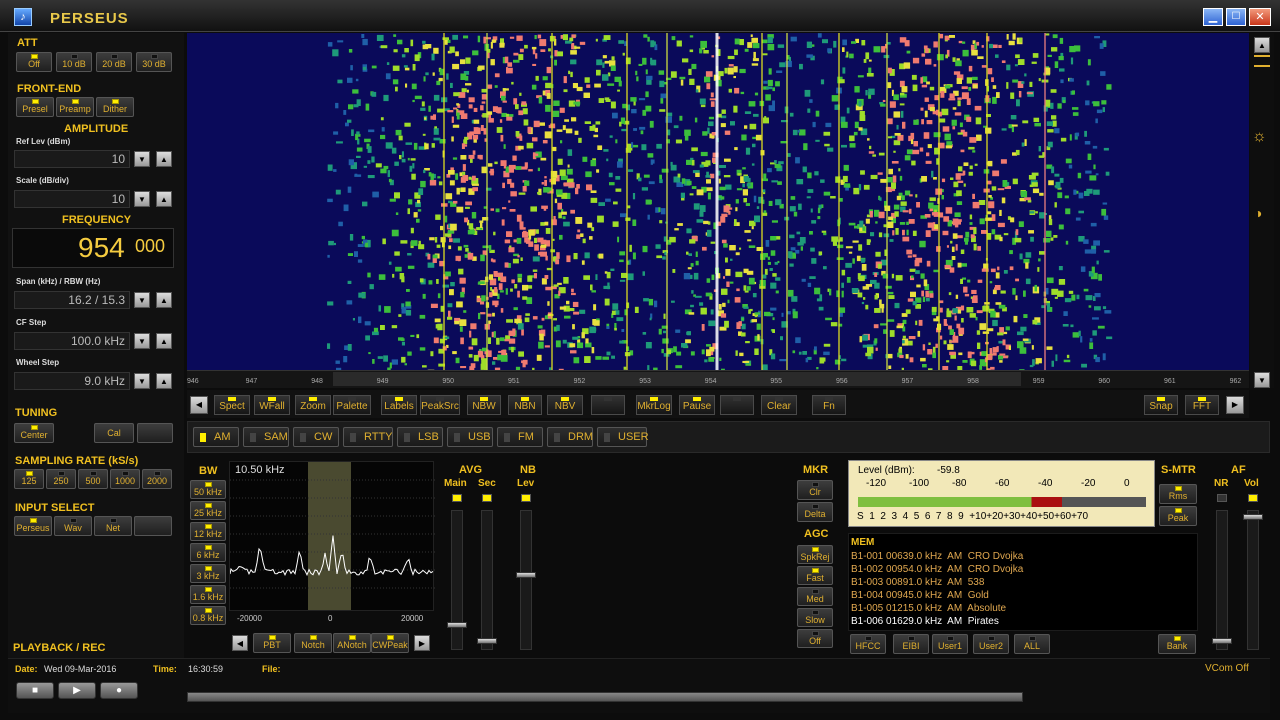 This screenshot has width=1280, height=720. What do you see at coordinates (1262, 45) in the screenshot?
I see `scroll-up-button: ▲` at bounding box center [1262, 45].